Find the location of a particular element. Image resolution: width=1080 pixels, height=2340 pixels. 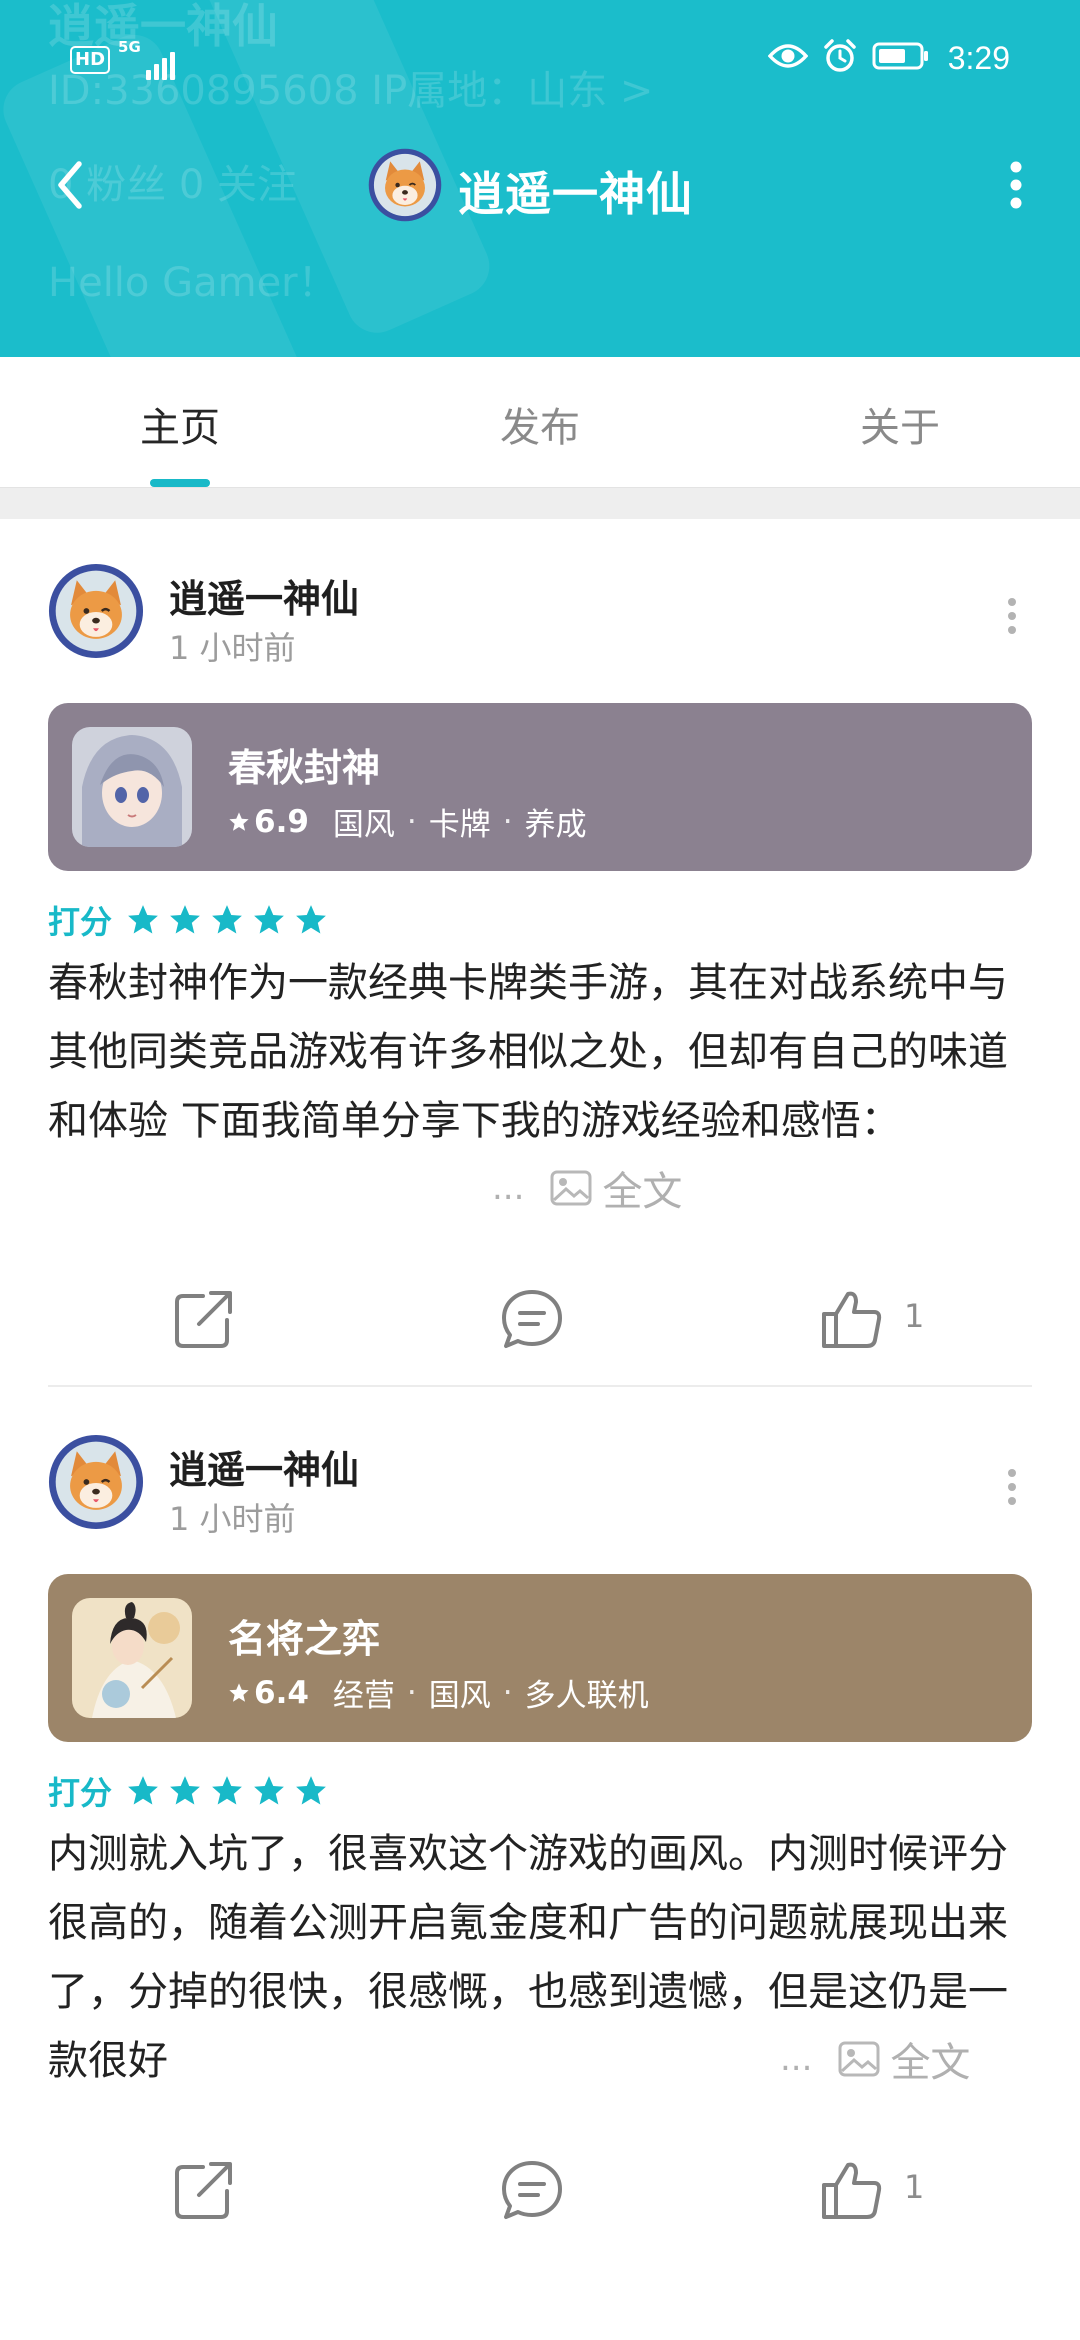

game-score: 6.4 is located at coordinates (281, 1692).